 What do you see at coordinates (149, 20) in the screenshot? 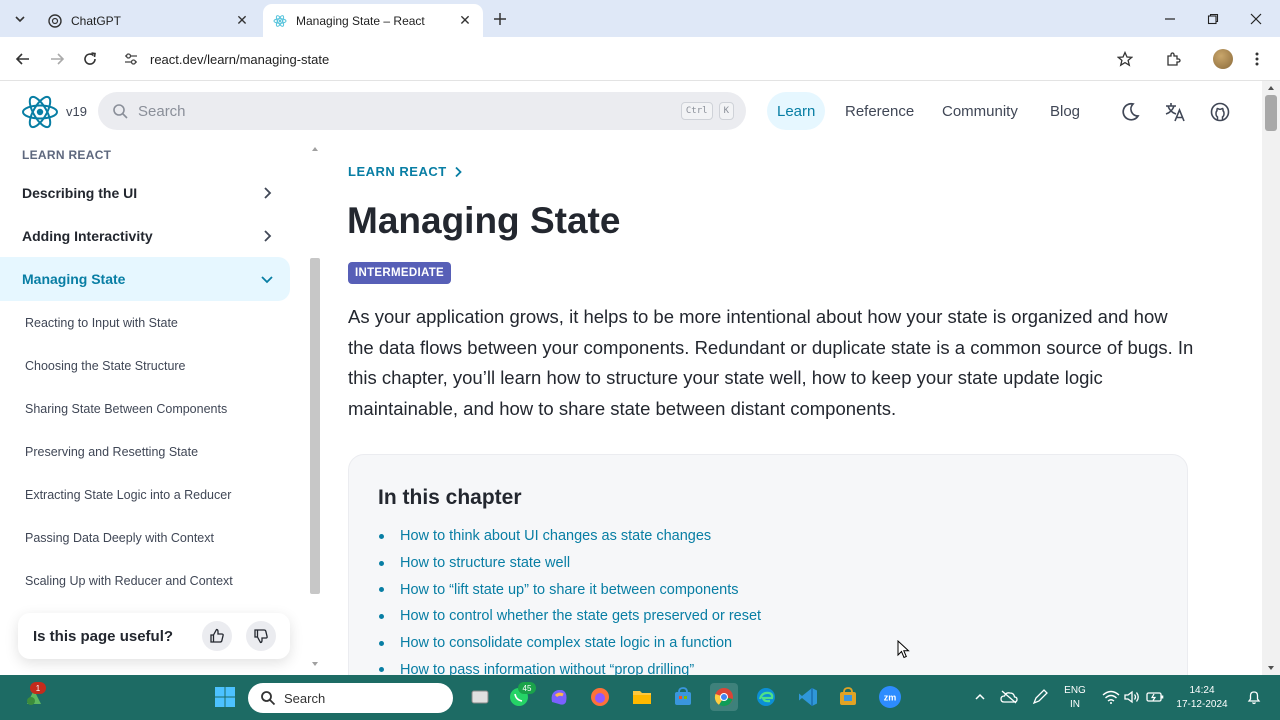
I see `tab-chatgpt: ChatGPT ✕` at bounding box center [149, 20].